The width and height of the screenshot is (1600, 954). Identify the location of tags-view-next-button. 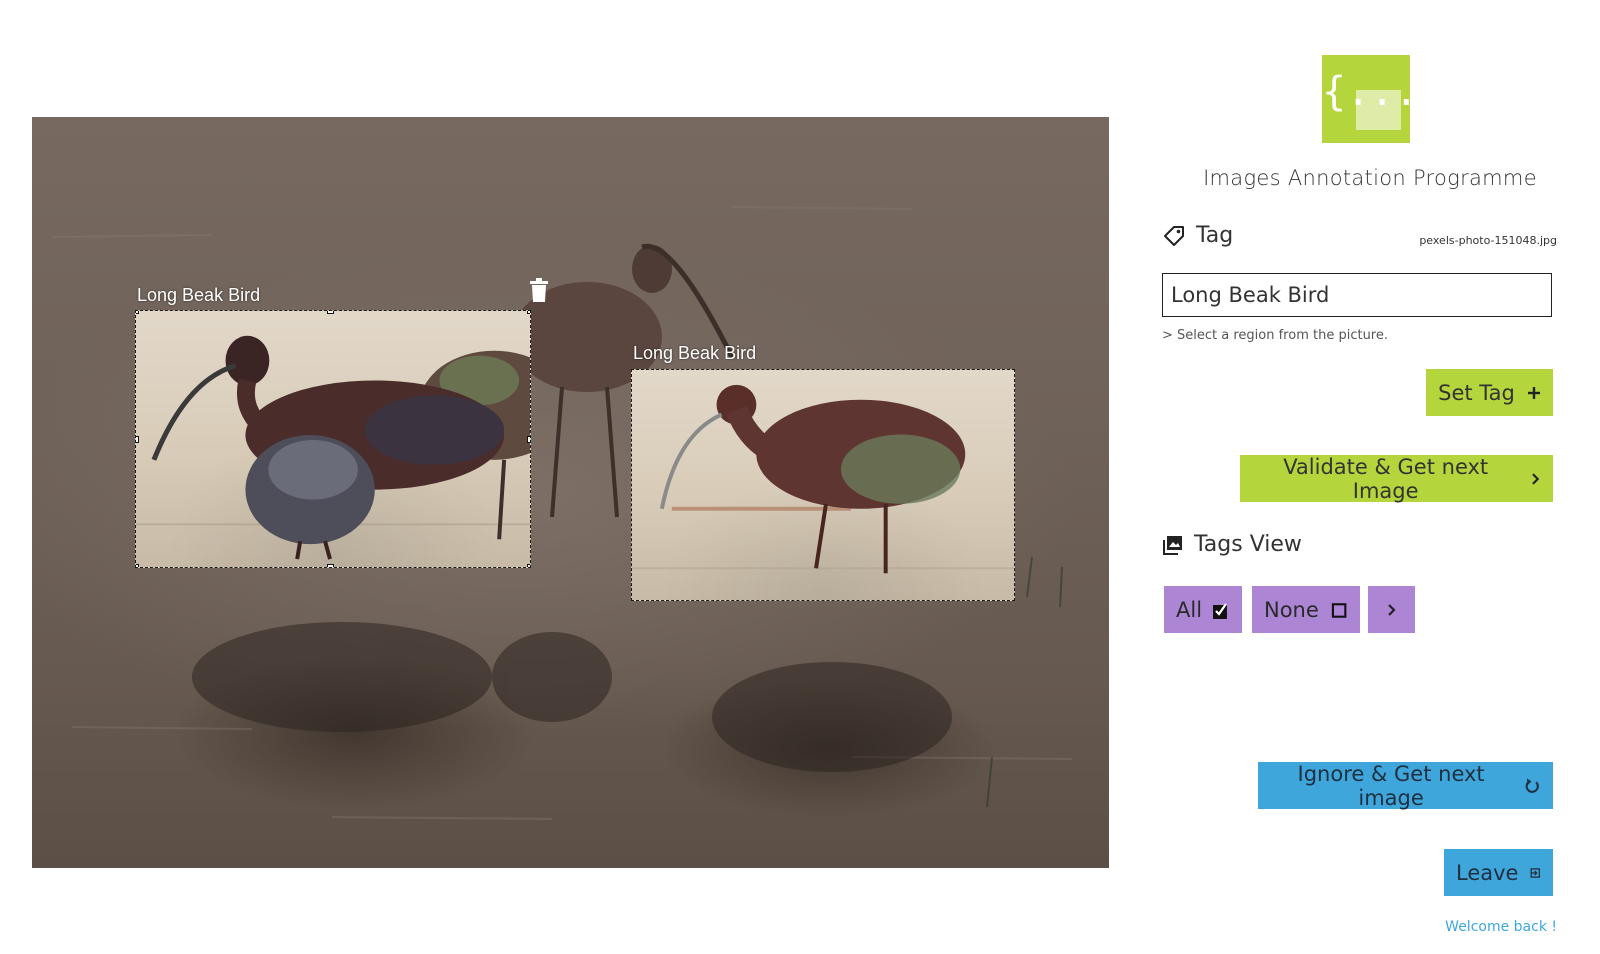
(1391, 609).